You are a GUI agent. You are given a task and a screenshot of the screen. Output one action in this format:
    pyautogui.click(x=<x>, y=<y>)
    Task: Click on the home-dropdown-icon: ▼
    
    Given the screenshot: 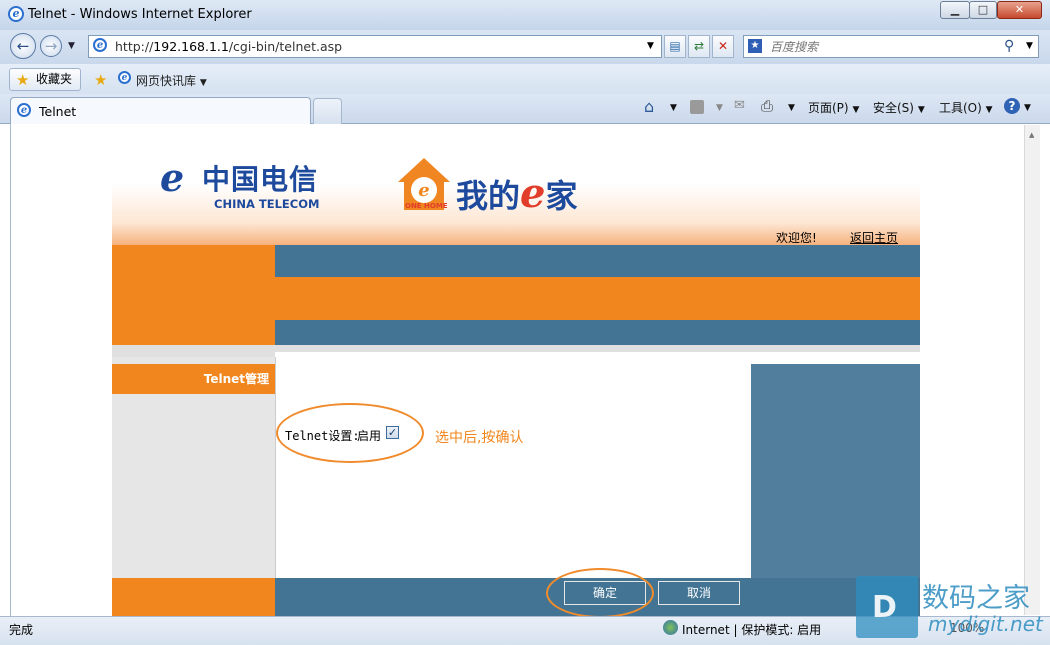 What is the action you would take?
    pyautogui.click(x=673, y=108)
    